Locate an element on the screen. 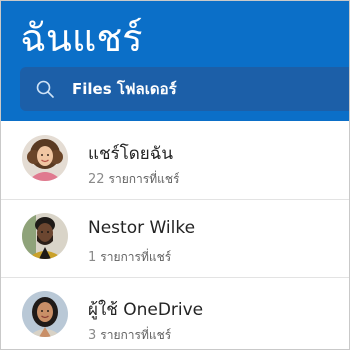  page-title: ฉันแชร์ is located at coordinates (81, 38).